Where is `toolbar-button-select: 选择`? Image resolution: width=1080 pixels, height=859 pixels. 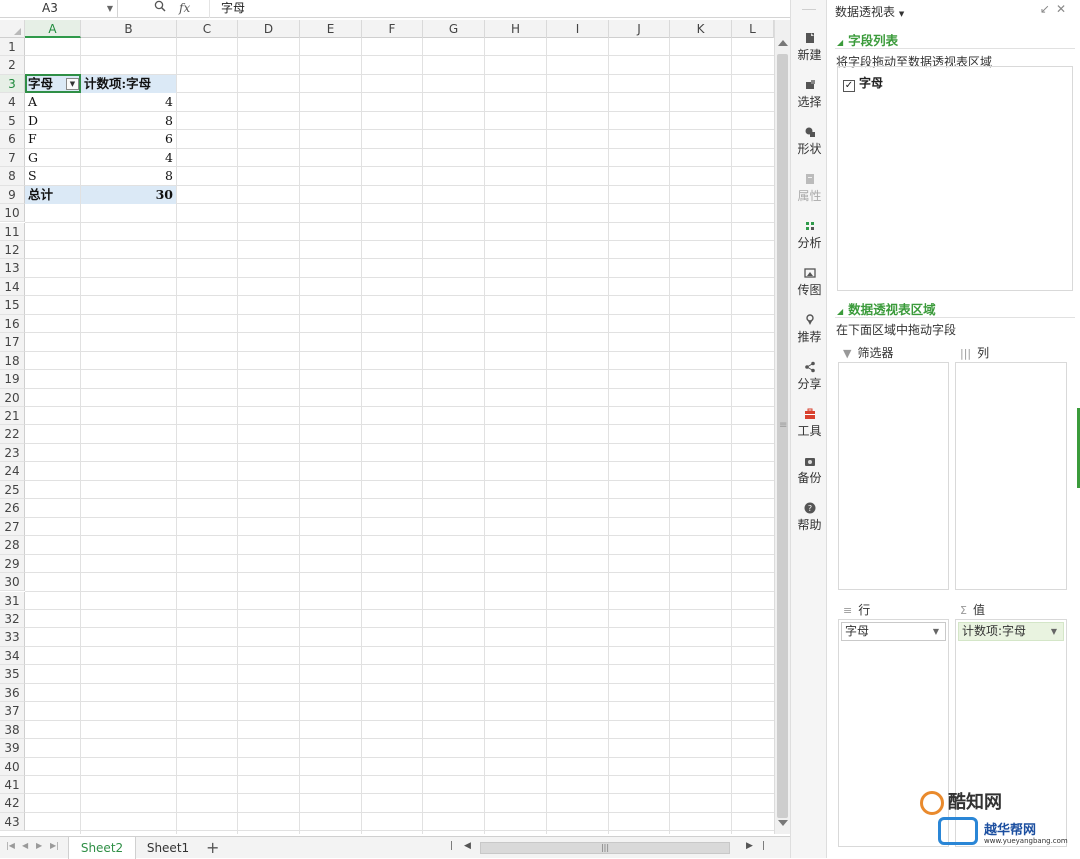 toolbar-button-select: 选择 is located at coordinates (809, 94).